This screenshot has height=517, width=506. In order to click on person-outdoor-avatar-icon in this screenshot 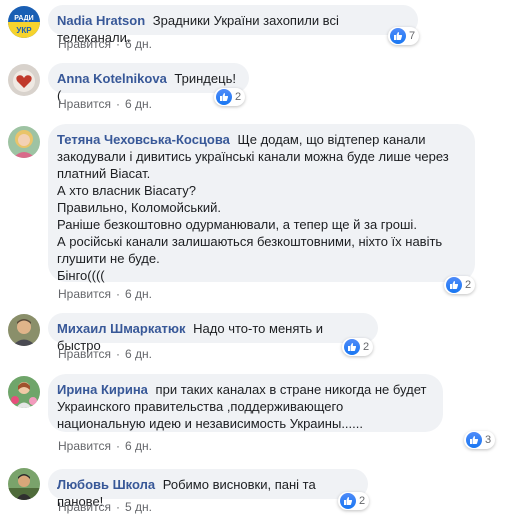, I will do `click(24, 484)`.